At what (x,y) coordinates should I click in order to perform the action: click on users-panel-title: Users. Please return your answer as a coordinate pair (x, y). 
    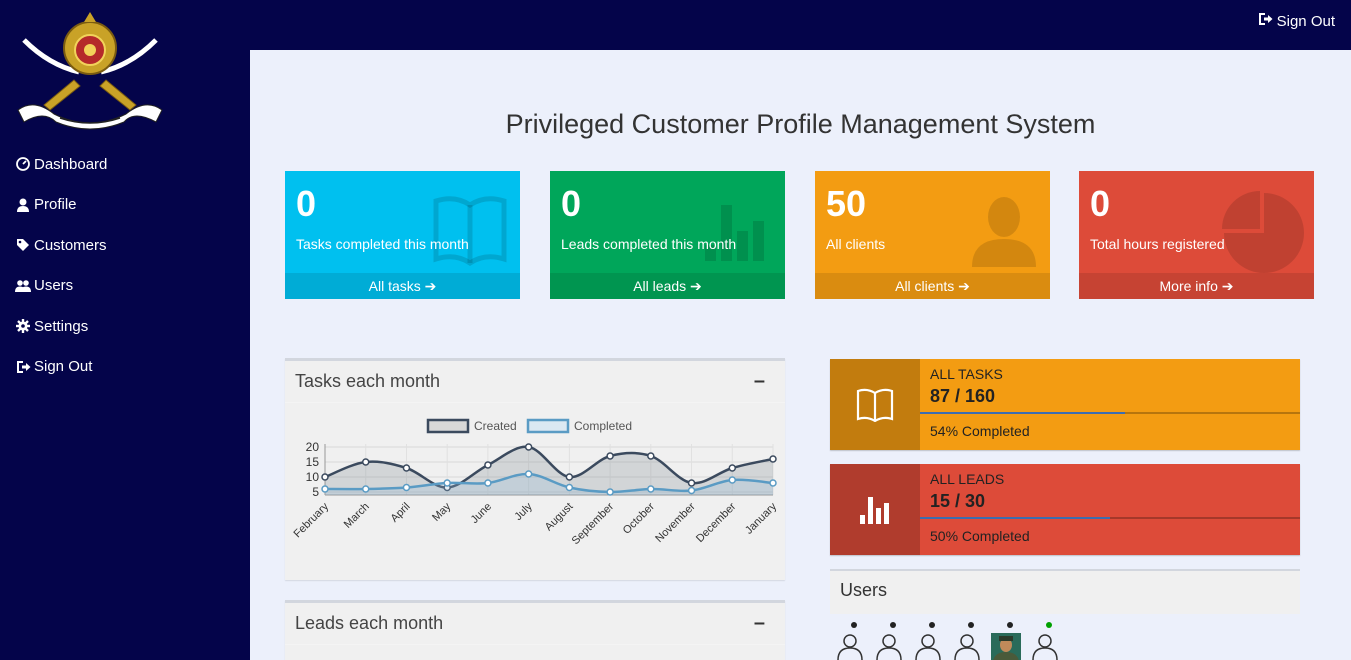
    Looking at the image, I should click on (864, 590).